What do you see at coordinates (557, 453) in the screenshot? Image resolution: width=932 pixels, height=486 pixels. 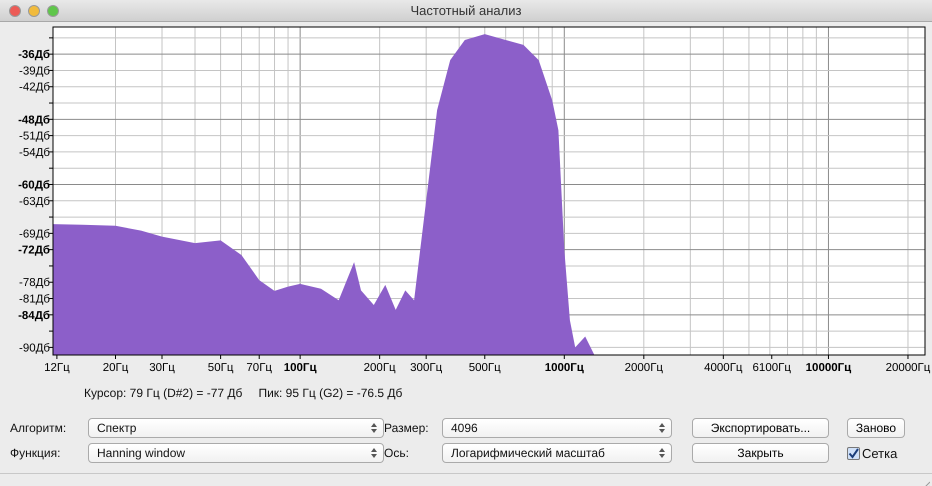 I see `axis-select: Логарифмический масштаб` at bounding box center [557, 453].